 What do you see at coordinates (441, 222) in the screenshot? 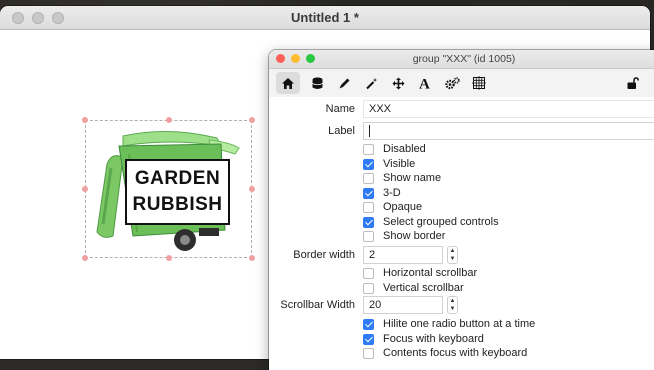
I see `checkbox-label: Select grouped controls` at bounding box center [441, 222].